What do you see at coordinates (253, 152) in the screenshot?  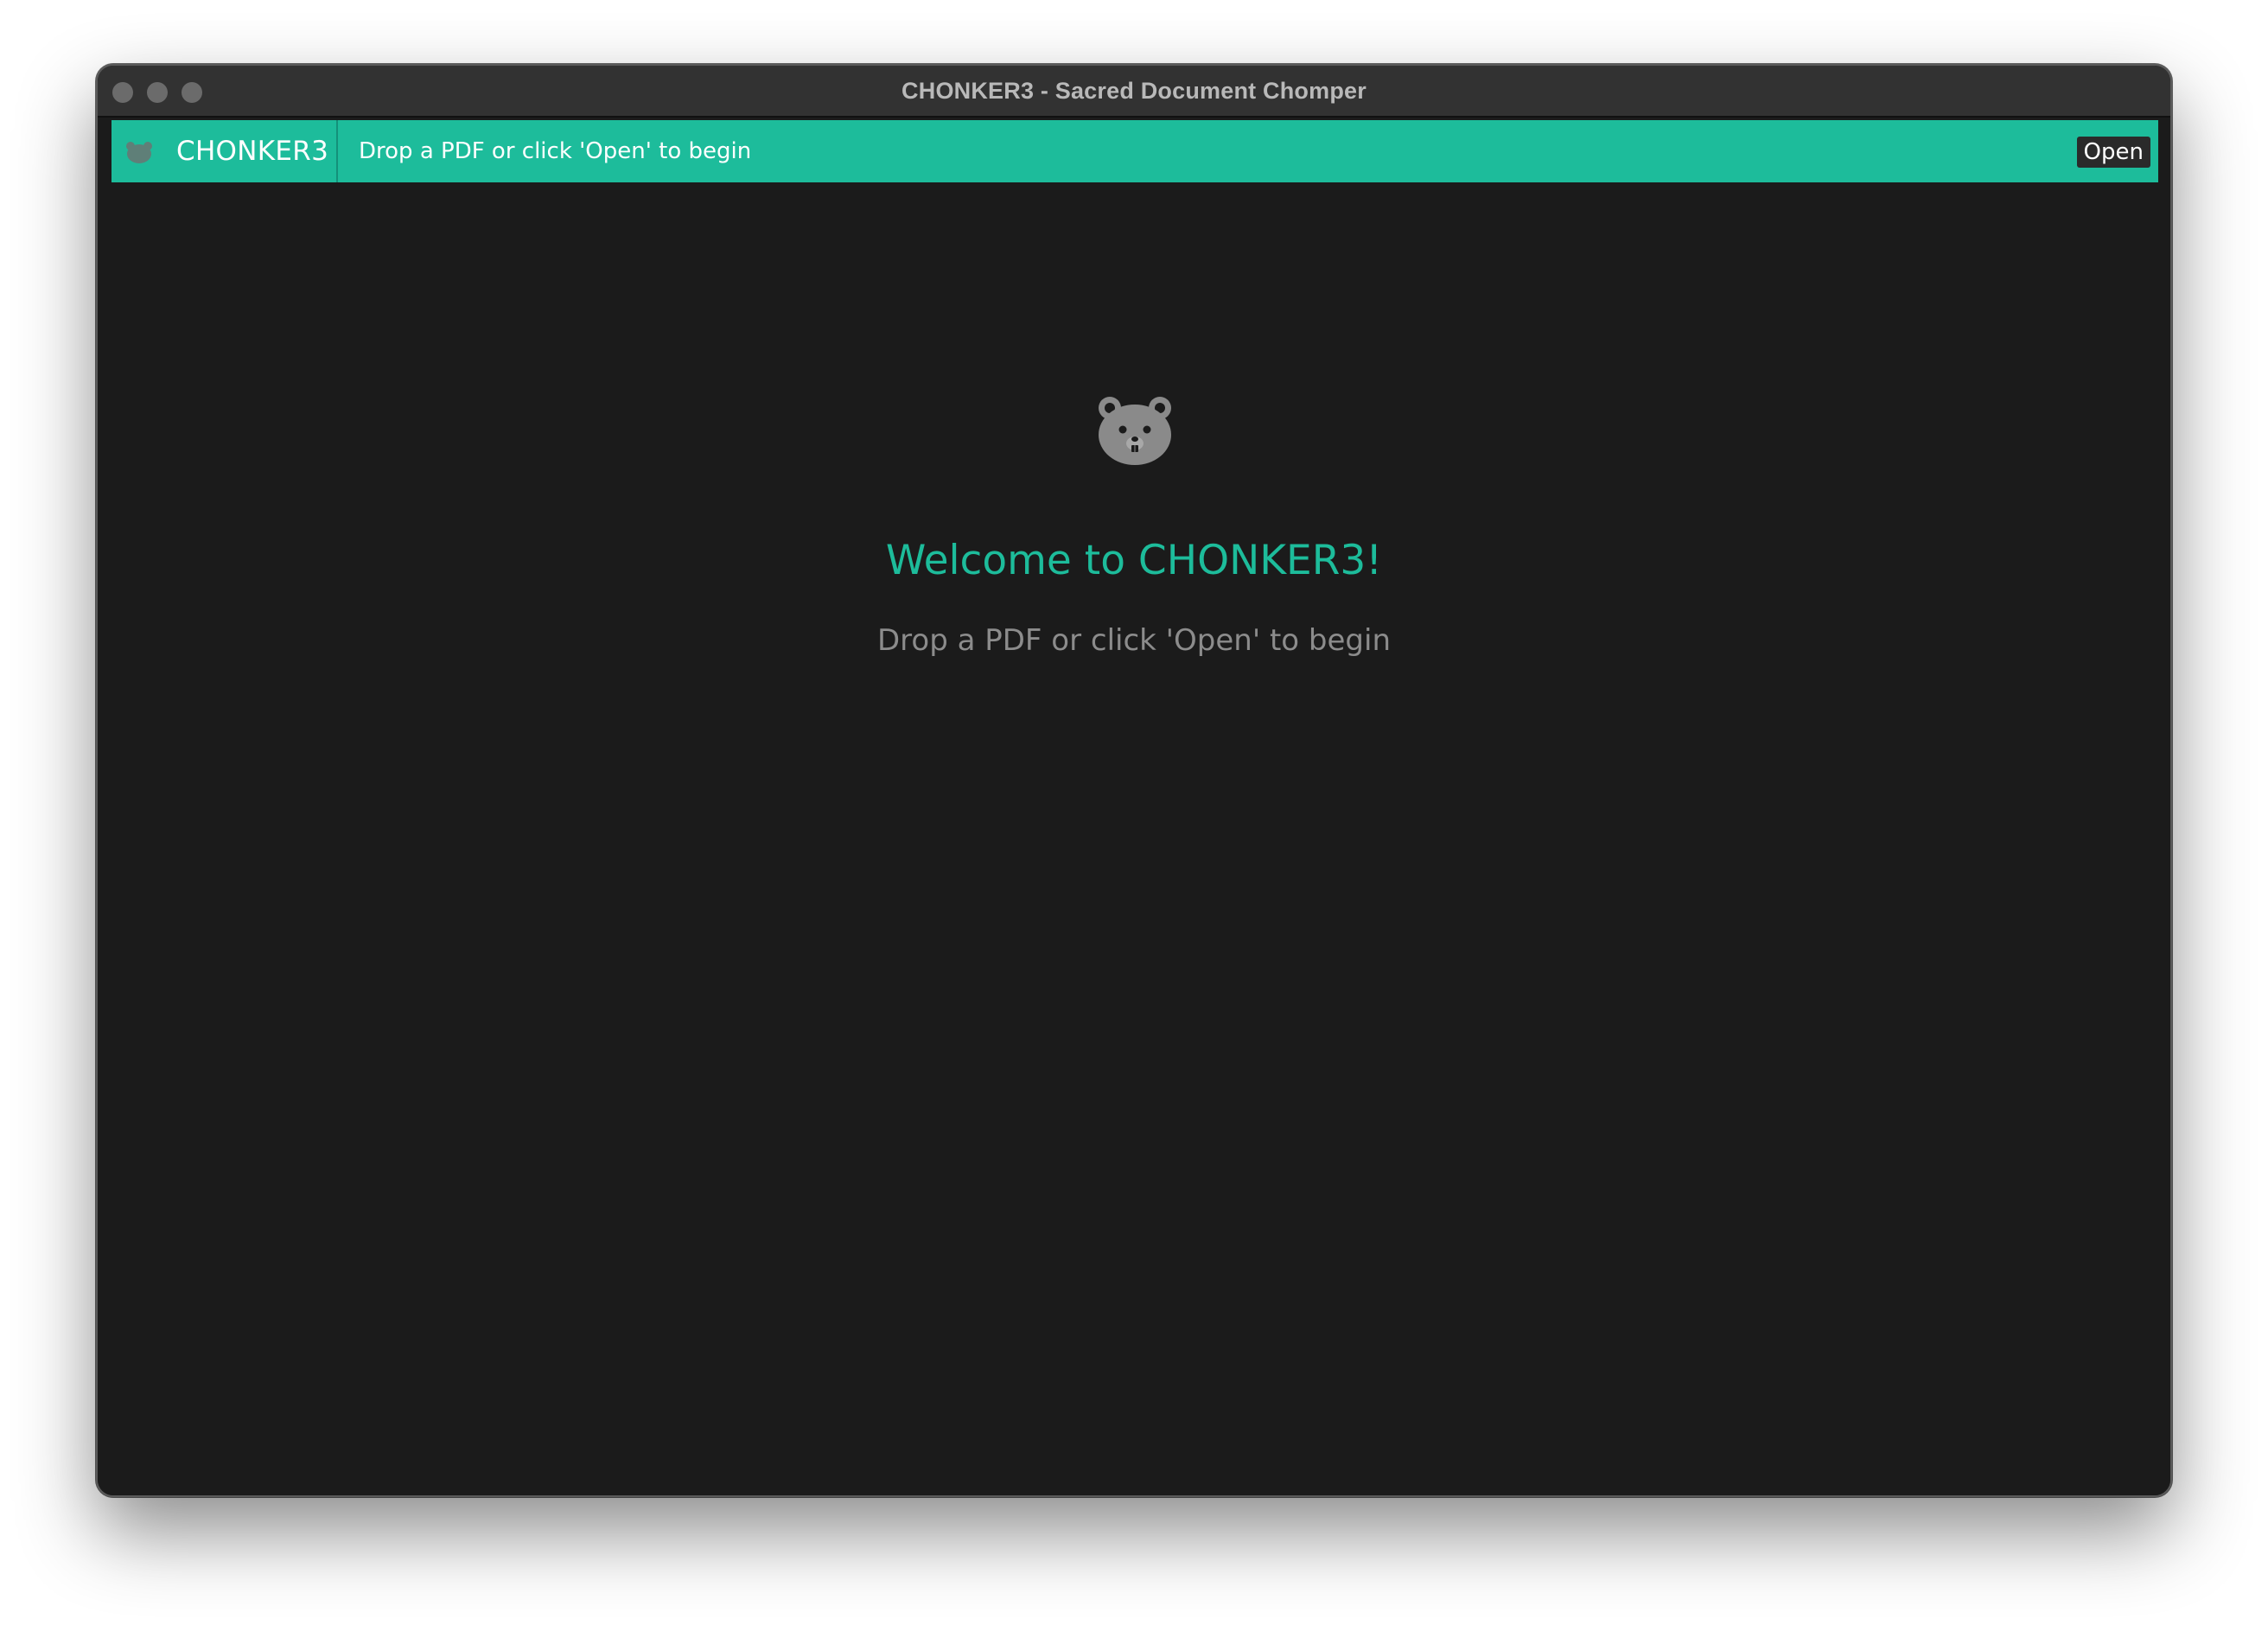 I see `app-name: CHONKER3` at bounding box center [253, 152].